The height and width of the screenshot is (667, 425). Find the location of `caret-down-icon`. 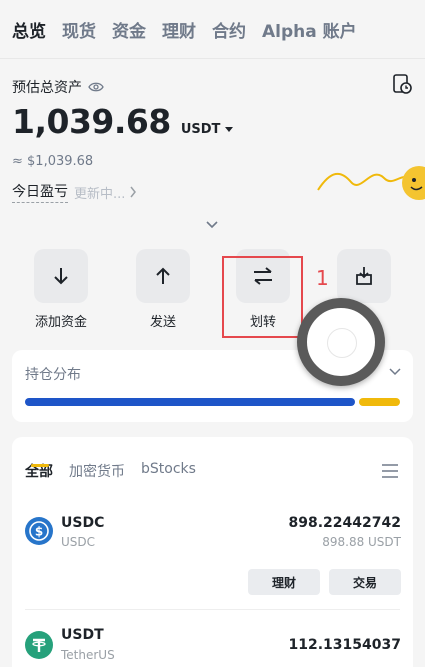

caret-down-icon is located at coordinates (229, 129).